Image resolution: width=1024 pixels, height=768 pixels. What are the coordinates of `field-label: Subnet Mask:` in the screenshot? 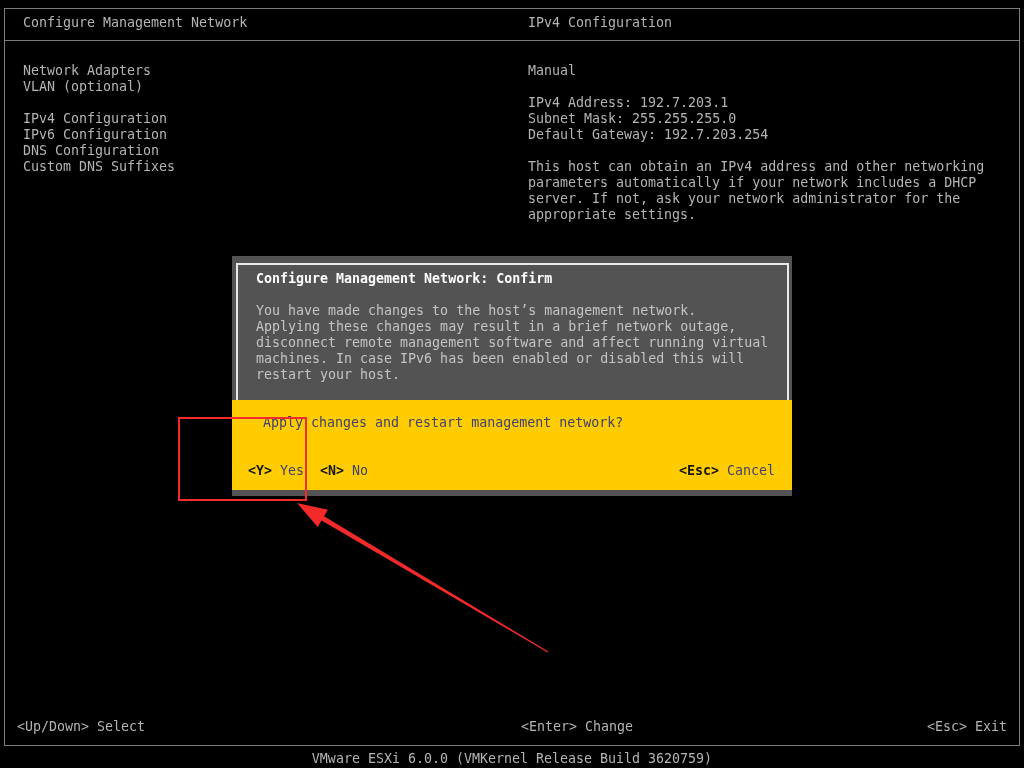 It's located at (576, 119).